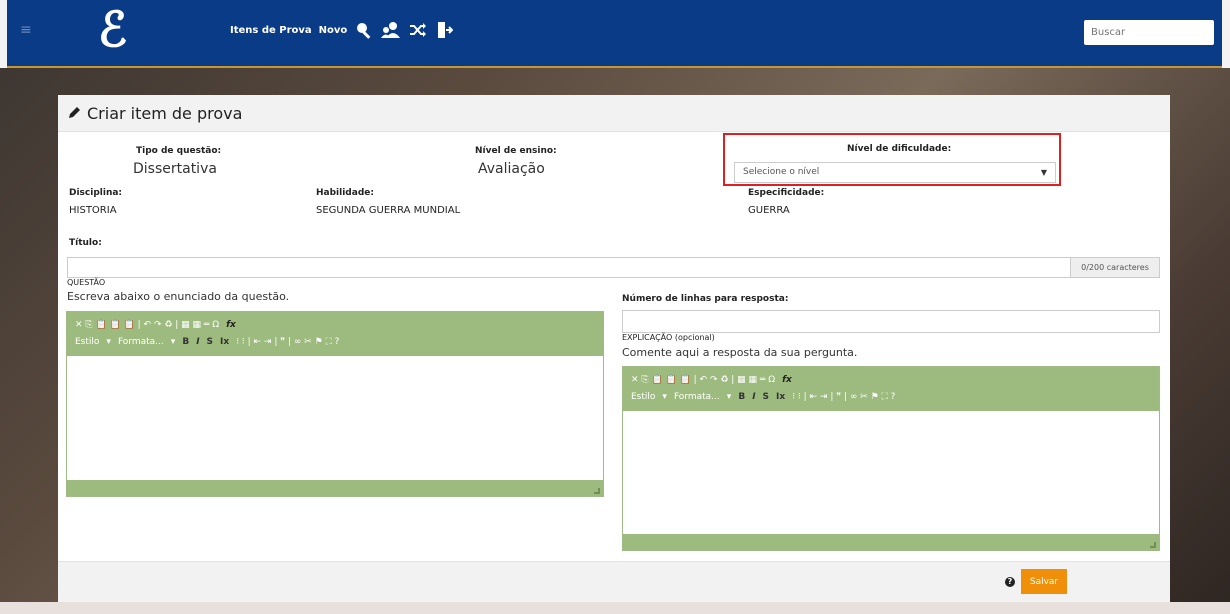 Image resolution: width=1230 pixels, height=614 pixels. I want to click on nivel-ensino-value: Avaliação, so click(511, 169).